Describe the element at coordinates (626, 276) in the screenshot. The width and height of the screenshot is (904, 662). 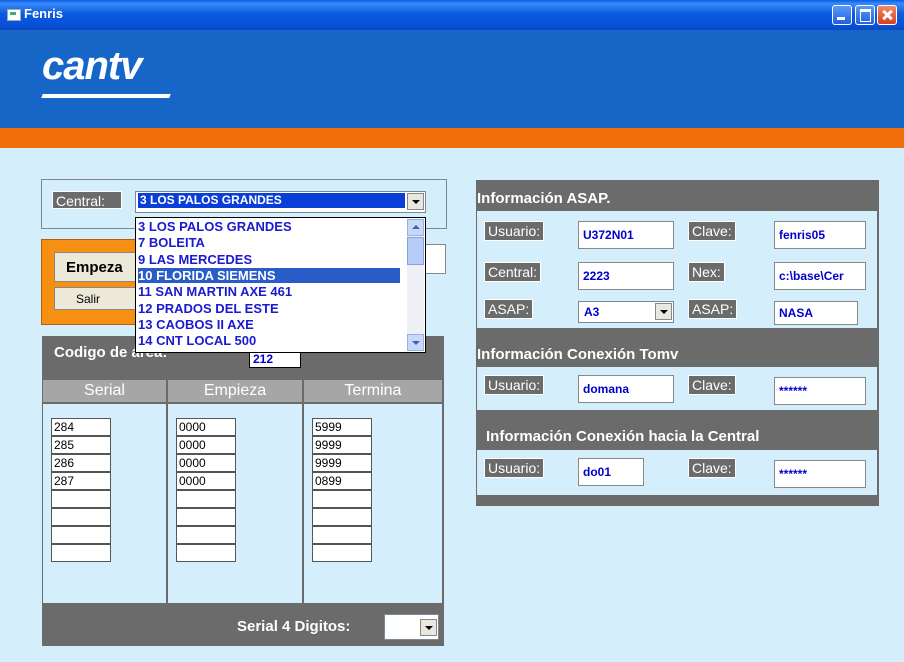
I see `asap-central-input: 2223` at that location.